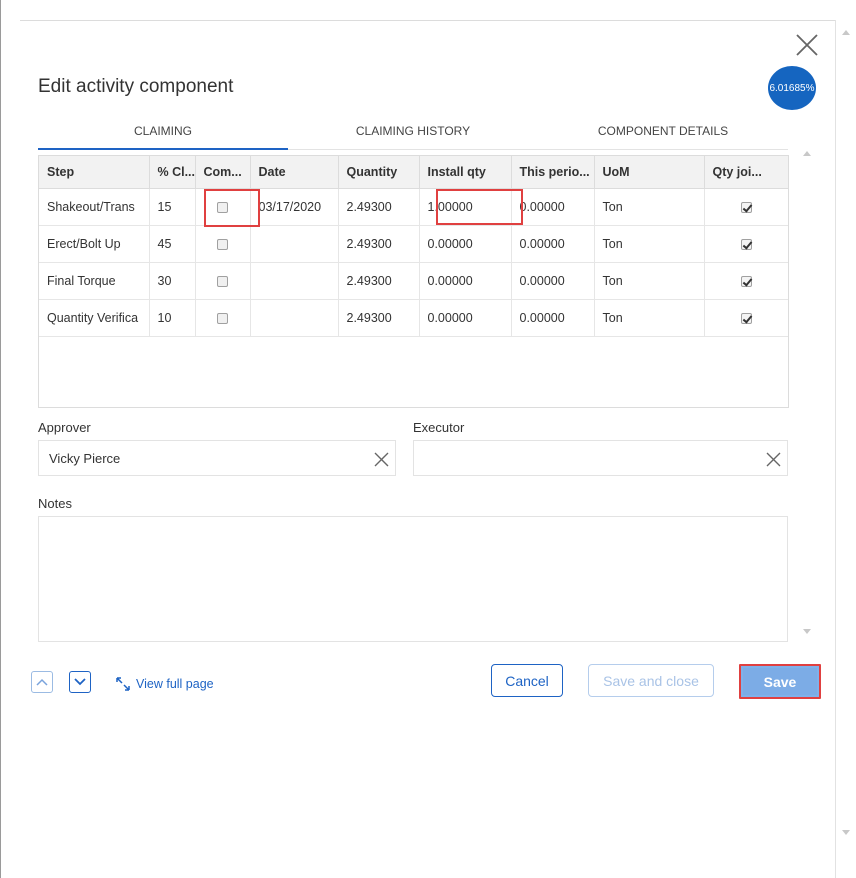  I want to click on cell-percent-claimed: 10, so click(172, 318).